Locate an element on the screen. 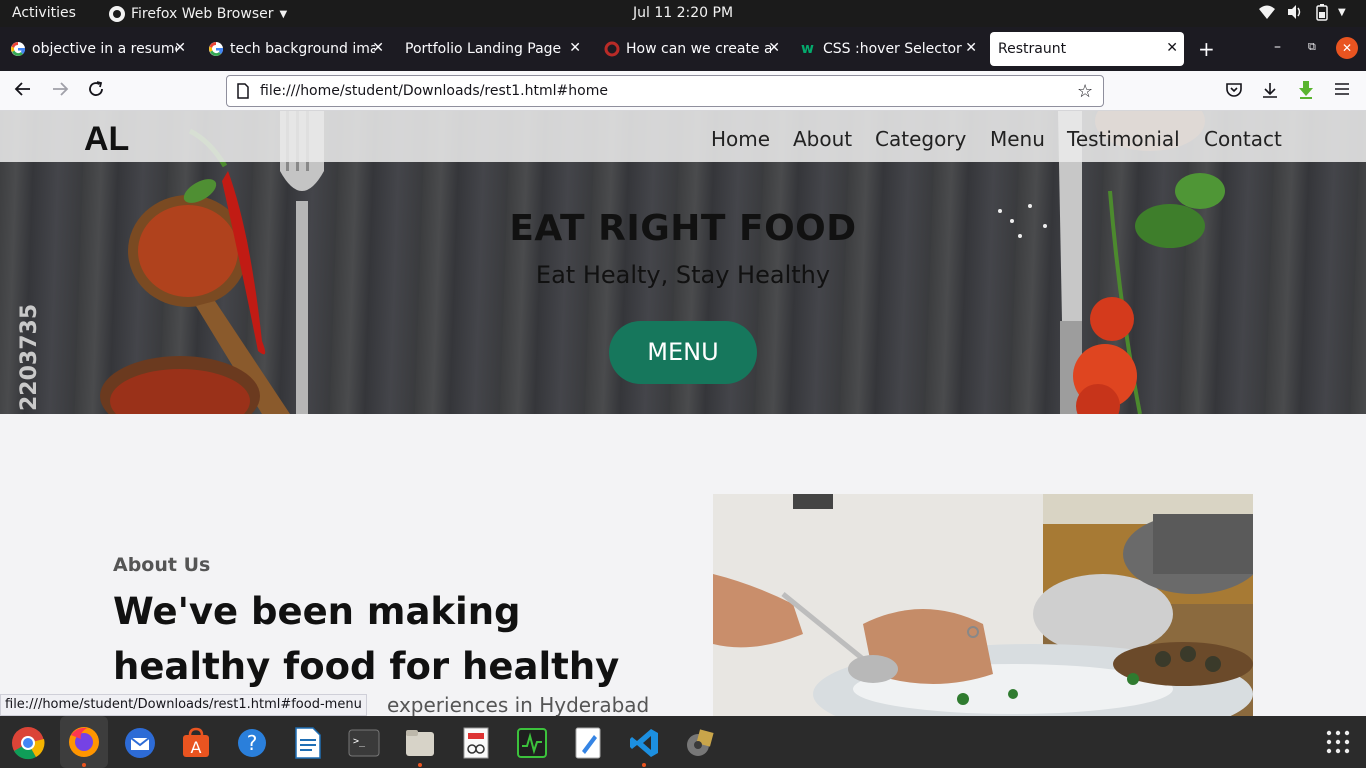 The width and height of the screenshot is (1366, 768). help-icon: ? is located at coordinates (252, 743).